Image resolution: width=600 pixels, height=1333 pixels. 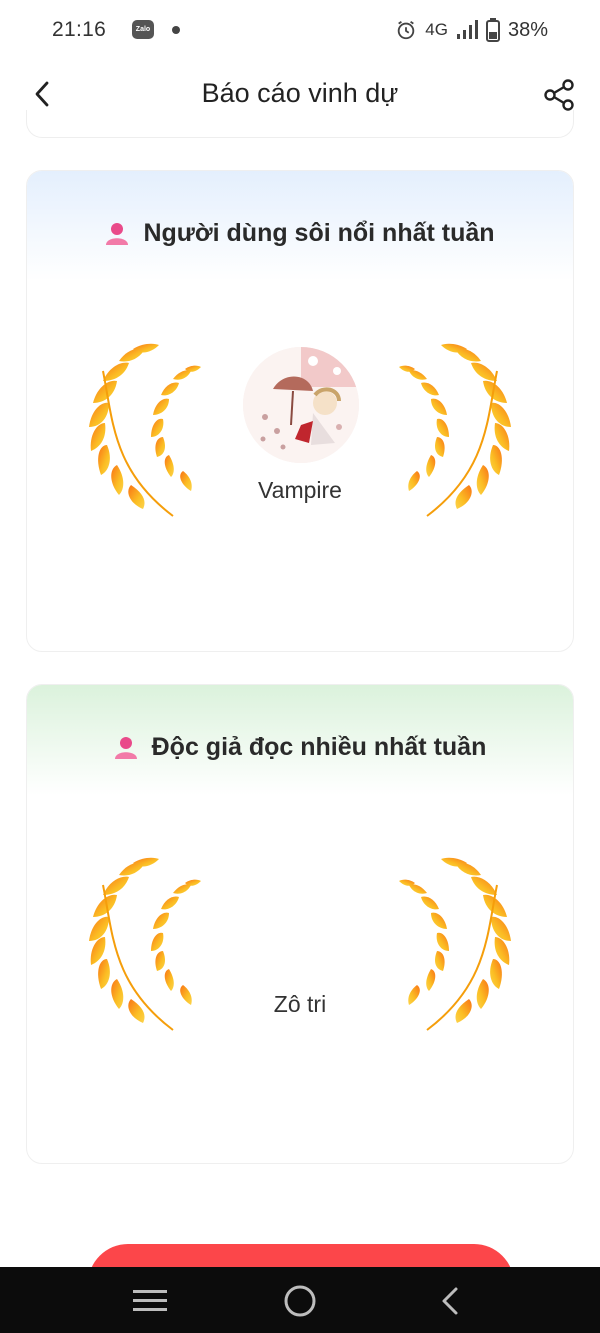 What do you see at coordinates (467, 29) in the screenshot?
I see `signal-icon` at bounding box center [467, 29].